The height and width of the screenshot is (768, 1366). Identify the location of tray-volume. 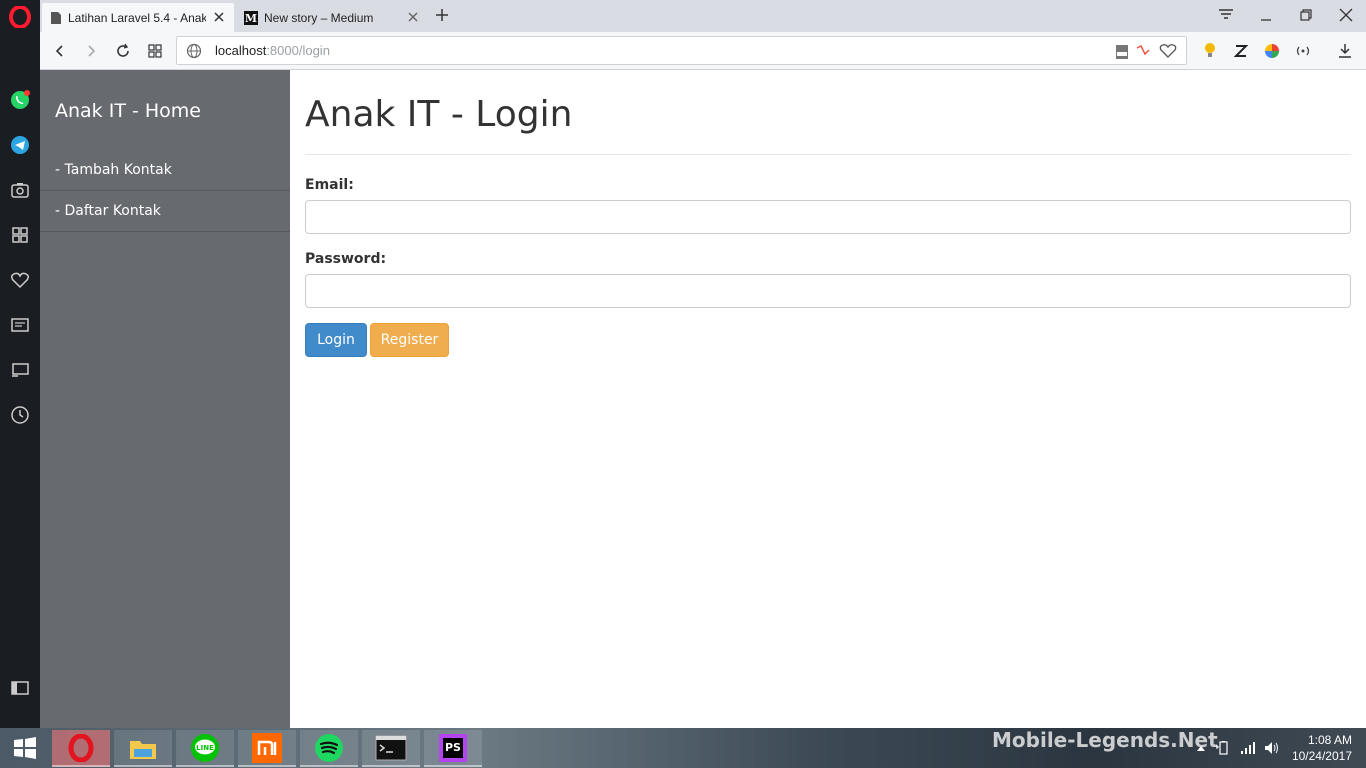
(1272, 748).